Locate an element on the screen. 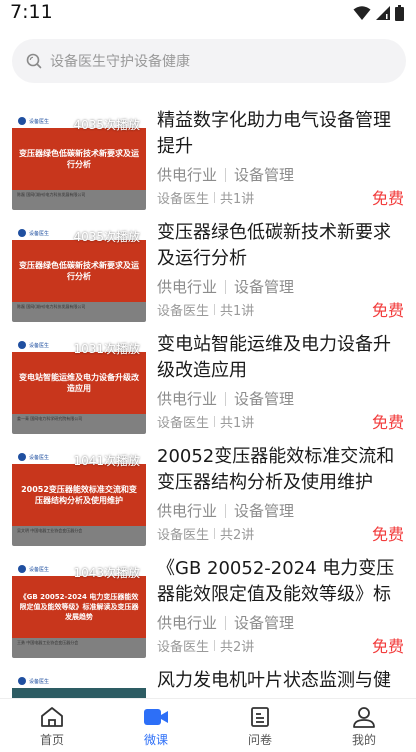  thumb-banner: 20052变压器能效标准交流和变压器结构分析及使用维护 is located at coordinates (79, 495).